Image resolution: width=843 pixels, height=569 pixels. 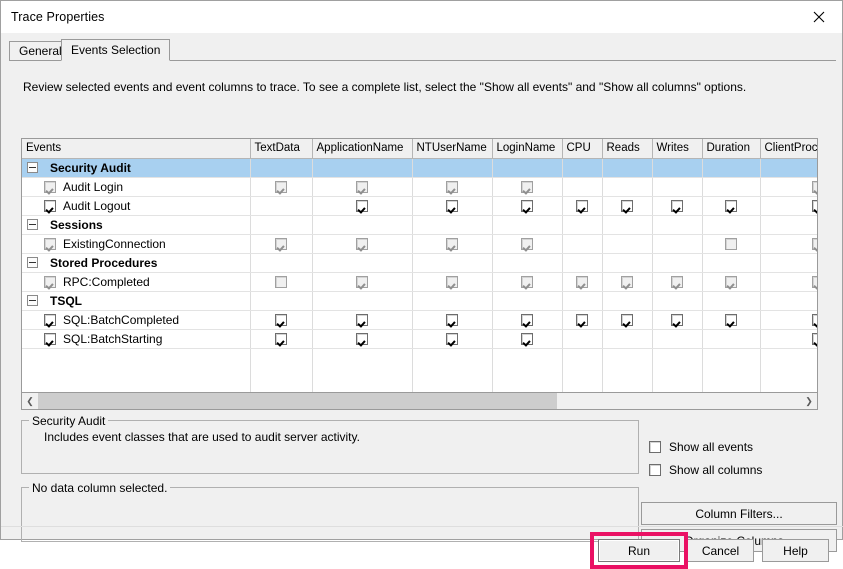 What do you see at coordinates (136, 168) in the screenshot?
I see `category-cell: Security Audit` at bounding box center [136, 168].